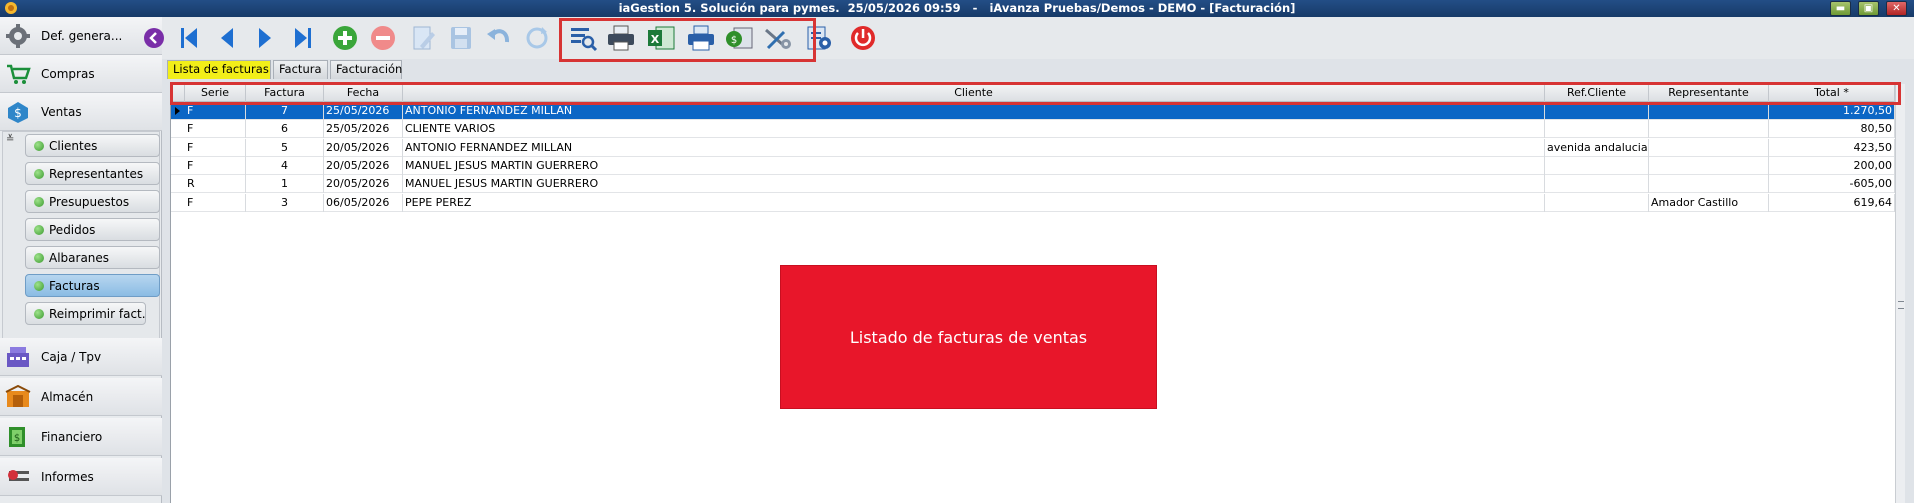 This screenshot has height=503, width=1914. I want to click on cell-factura: 5, so click(285, 147).